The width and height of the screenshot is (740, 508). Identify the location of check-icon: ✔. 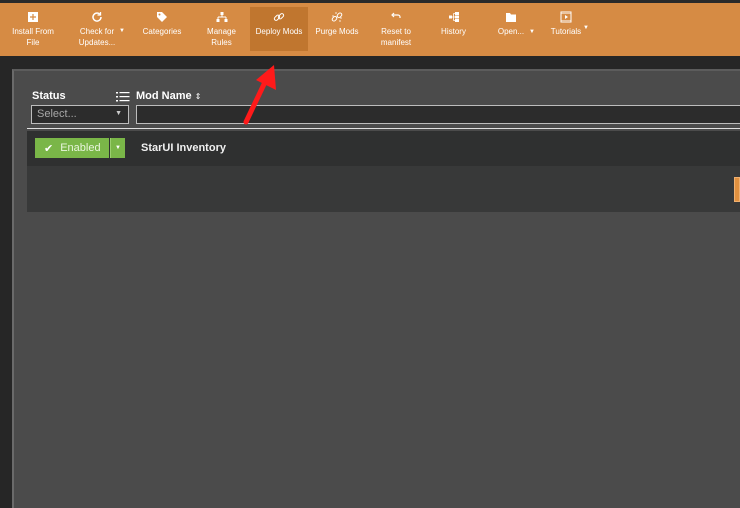
(49, 148).